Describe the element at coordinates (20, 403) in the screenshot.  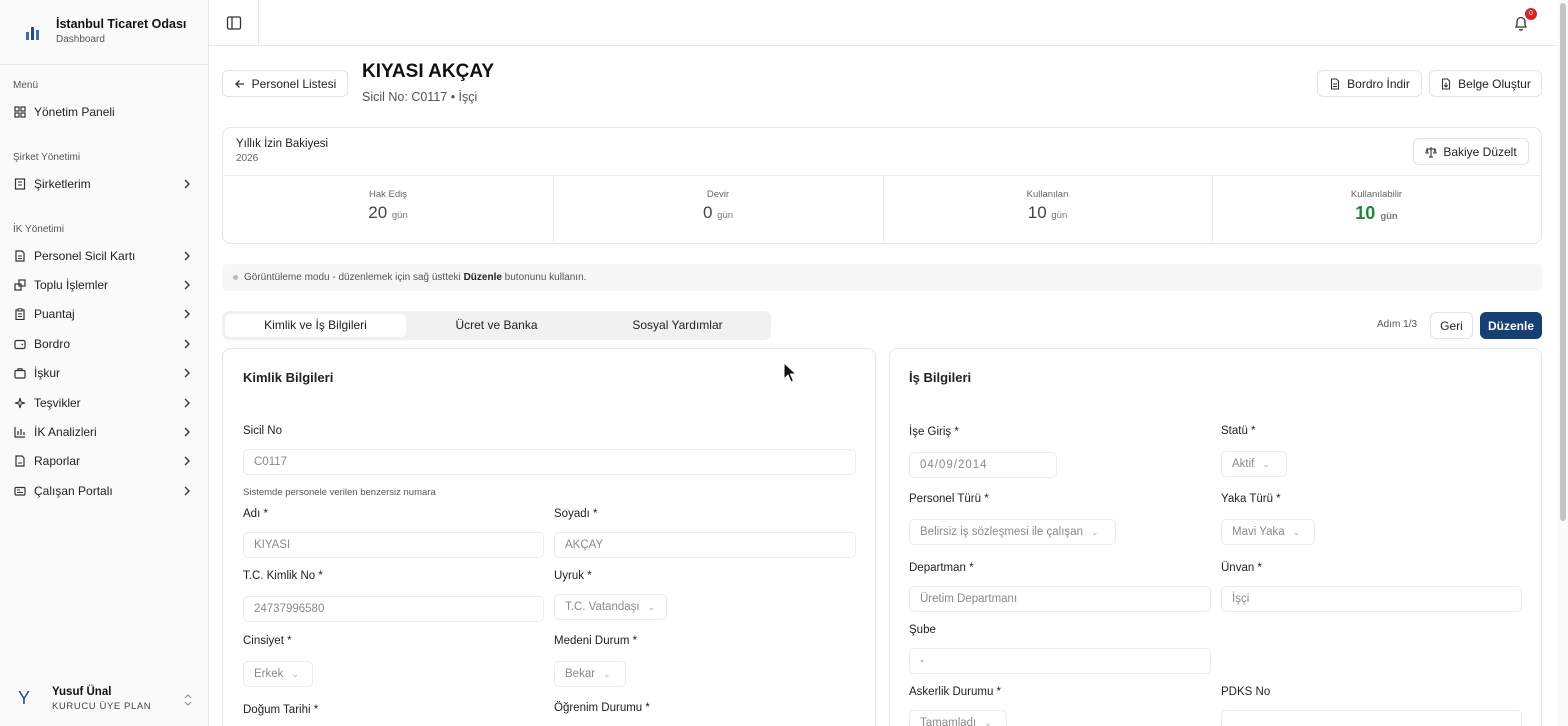
I see `sparkle-icon` at that location.